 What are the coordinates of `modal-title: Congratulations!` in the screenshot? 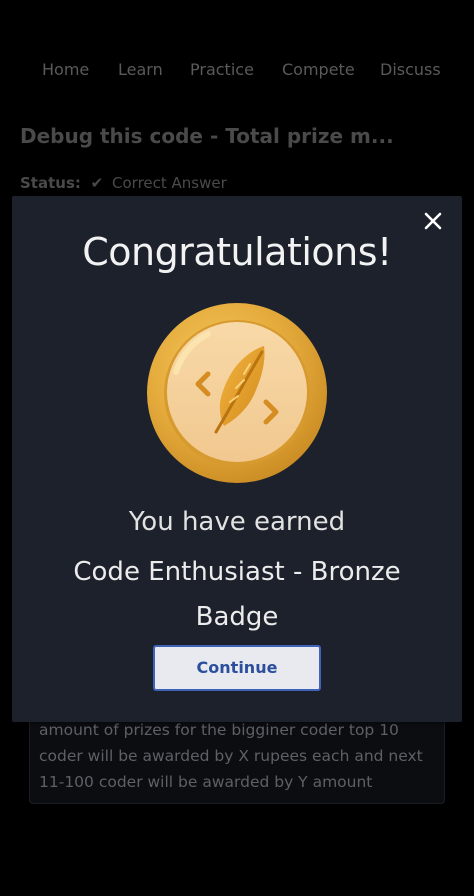 It's located at (237, 252).